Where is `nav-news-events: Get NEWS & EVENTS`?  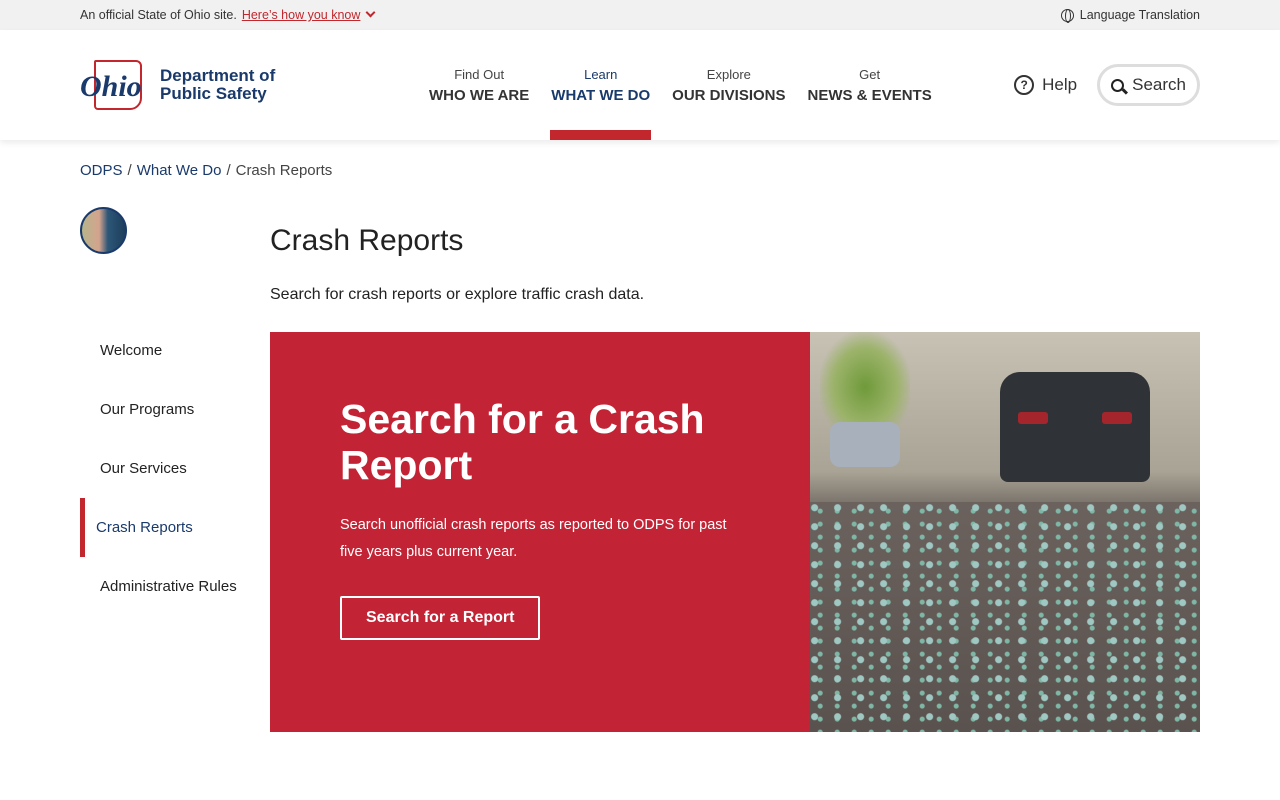 nav-news-events: Get NEWS & EVENTS is located at coordinates (870, 85).